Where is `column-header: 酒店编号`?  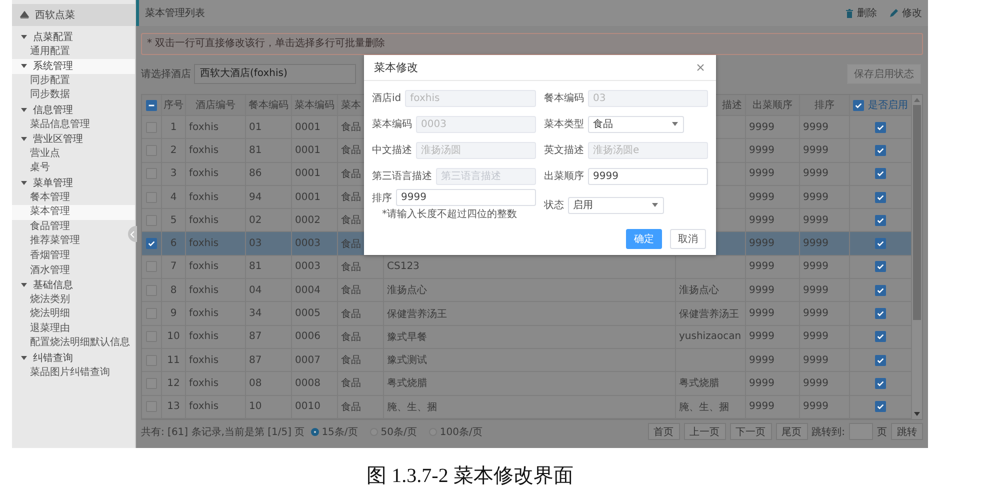
column-header: 酒店编号 is located at coordinates (216, 105).